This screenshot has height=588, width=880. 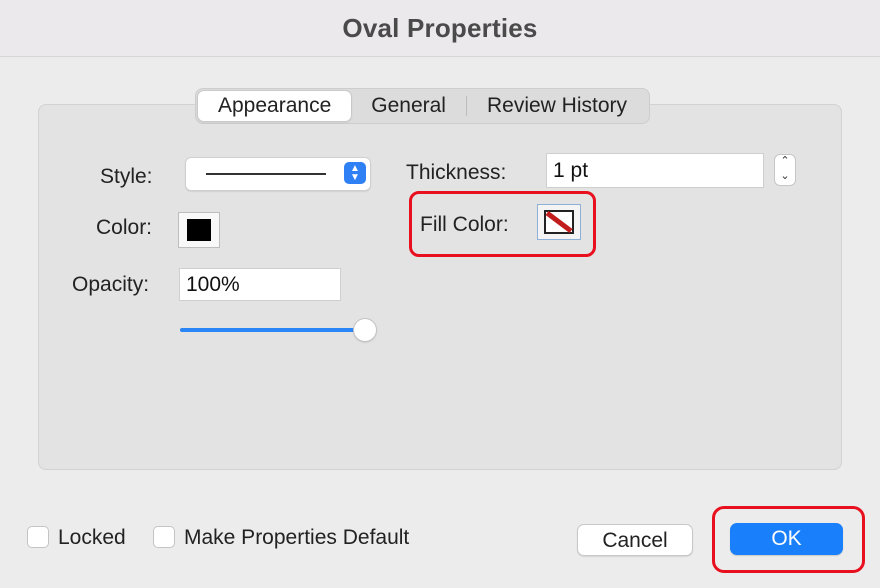 What do you see at coordinates (785, 177) in the screenshot?
I see `chevron-down-icon: ⌄` at bounding box center [785, 177].